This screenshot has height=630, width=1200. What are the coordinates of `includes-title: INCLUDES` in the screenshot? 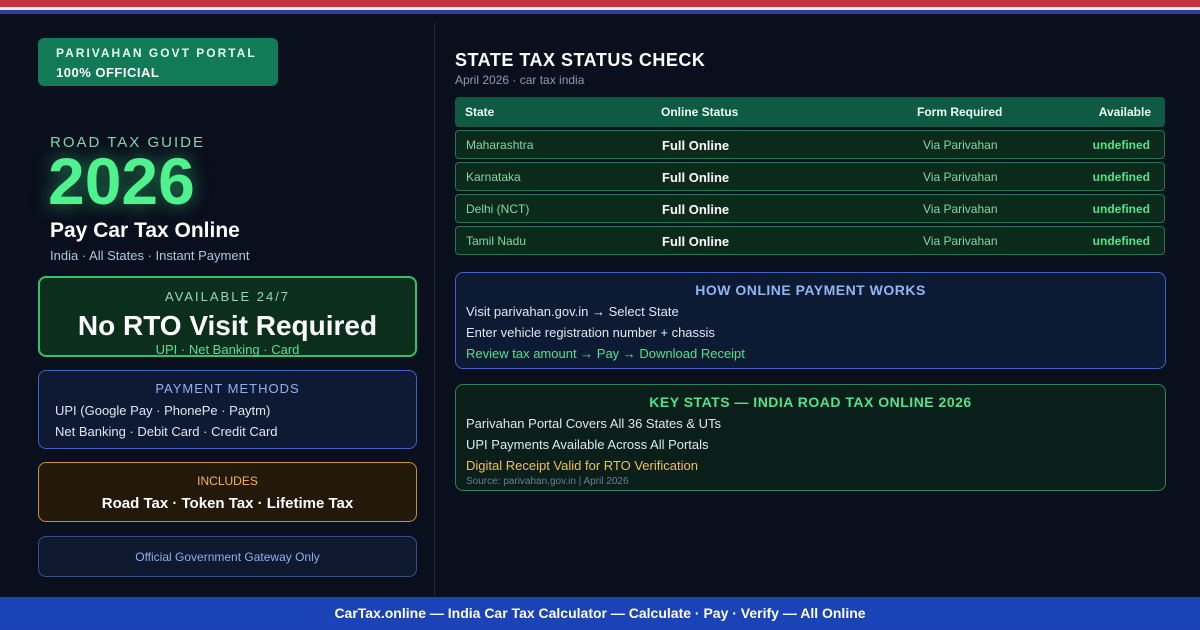 It's located at (227, 481).